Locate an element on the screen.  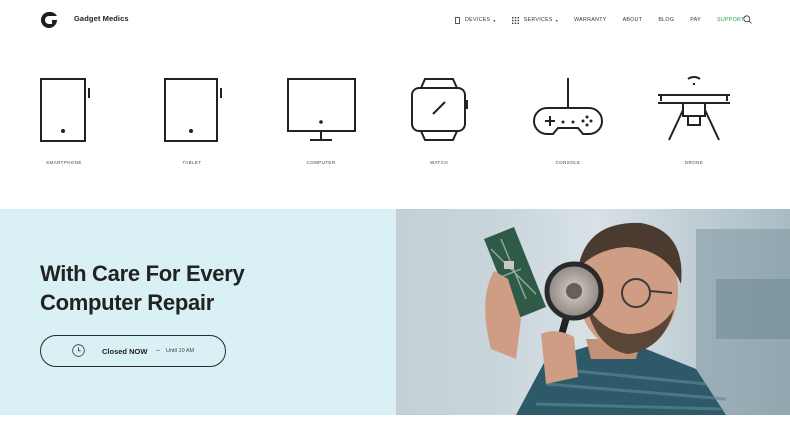
watch-icon is located at coordinates (439, 109).